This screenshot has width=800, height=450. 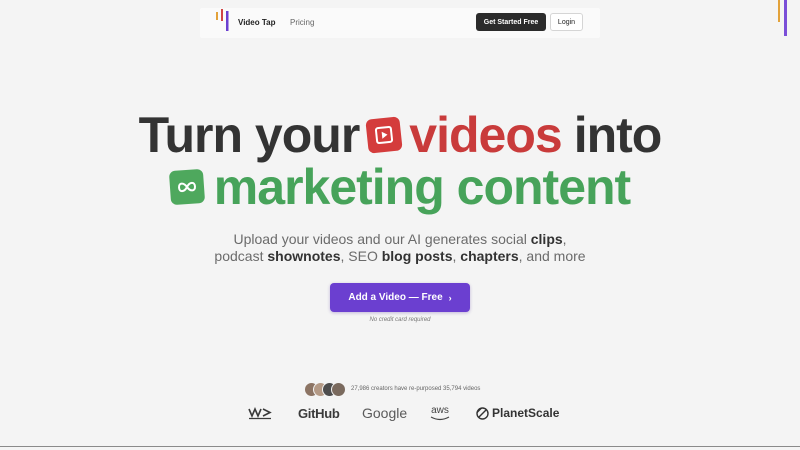 I want to click on aws-smile-icon, so click(x=440, y=418).